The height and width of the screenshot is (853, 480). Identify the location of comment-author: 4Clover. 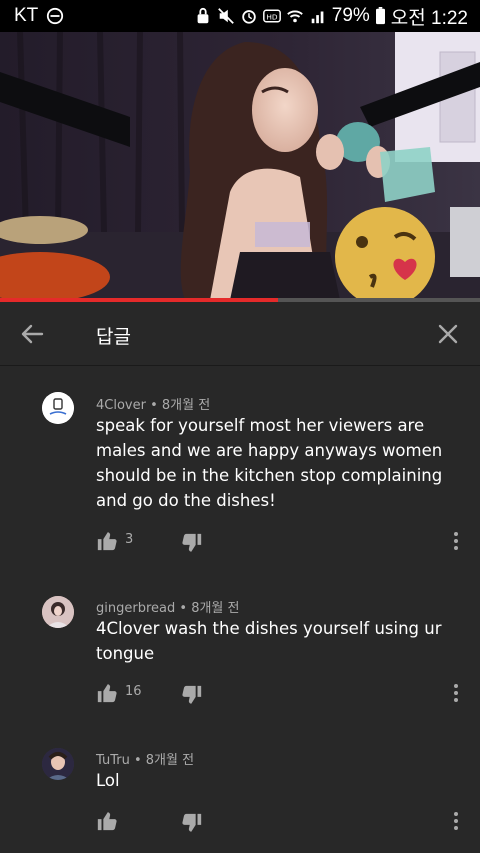
(121, 405).